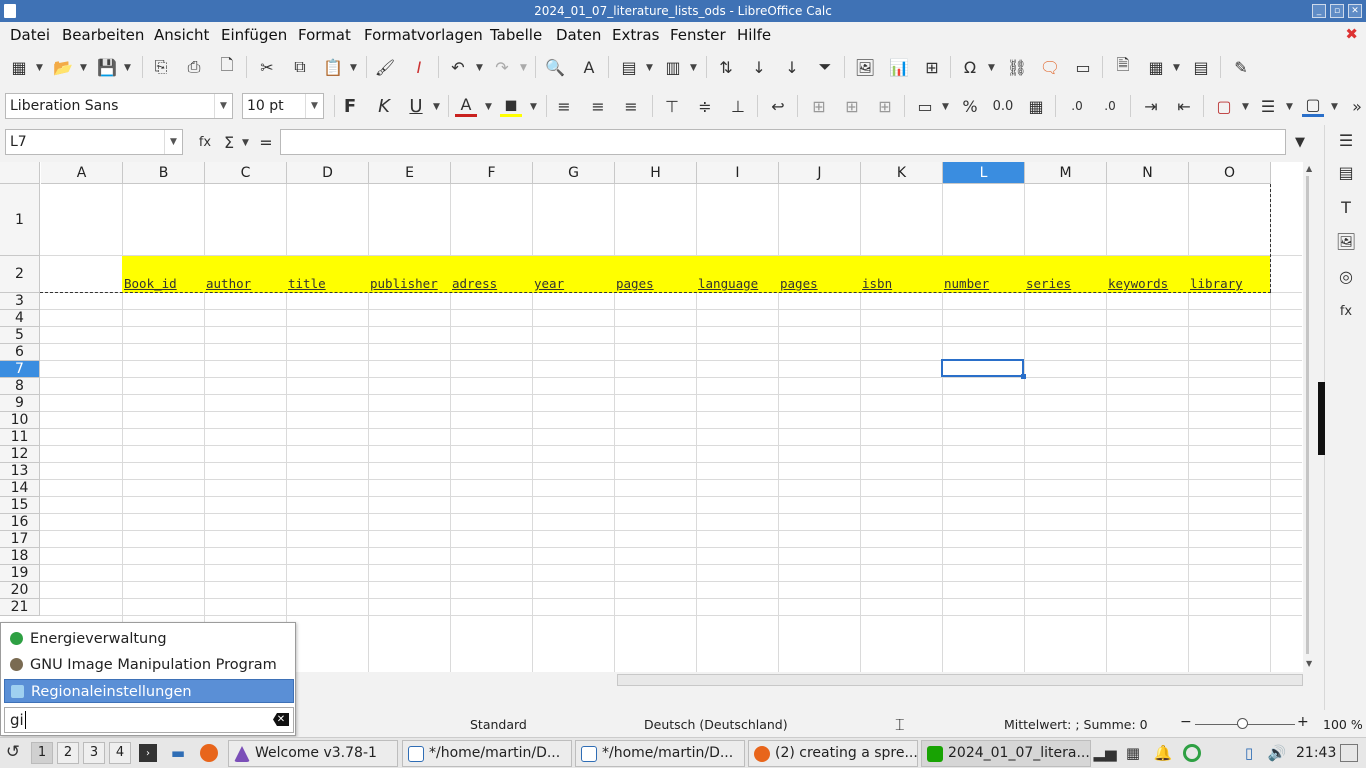  What do you see at coordinates (150, 283) in the screenshot?
I see `header-cell: Book_id` at bounding box center [150, 283].